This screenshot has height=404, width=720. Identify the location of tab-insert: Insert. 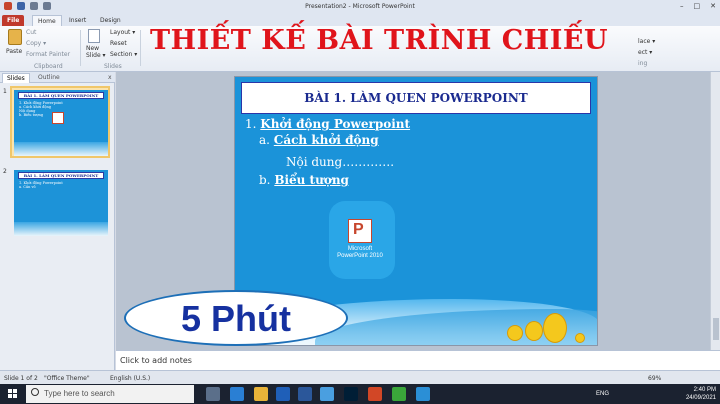
(77, 20).